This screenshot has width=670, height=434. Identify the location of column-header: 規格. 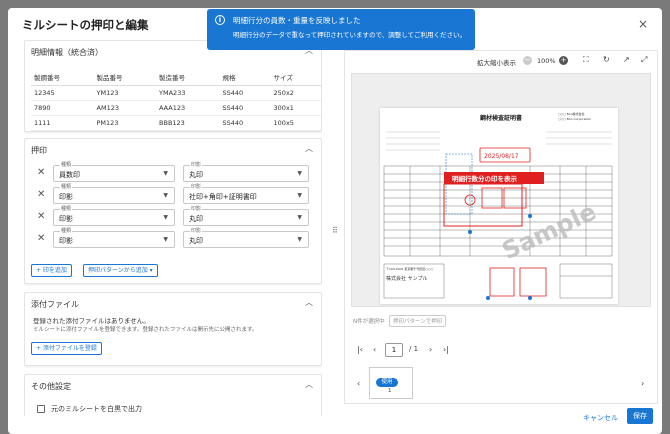
(245, 77).